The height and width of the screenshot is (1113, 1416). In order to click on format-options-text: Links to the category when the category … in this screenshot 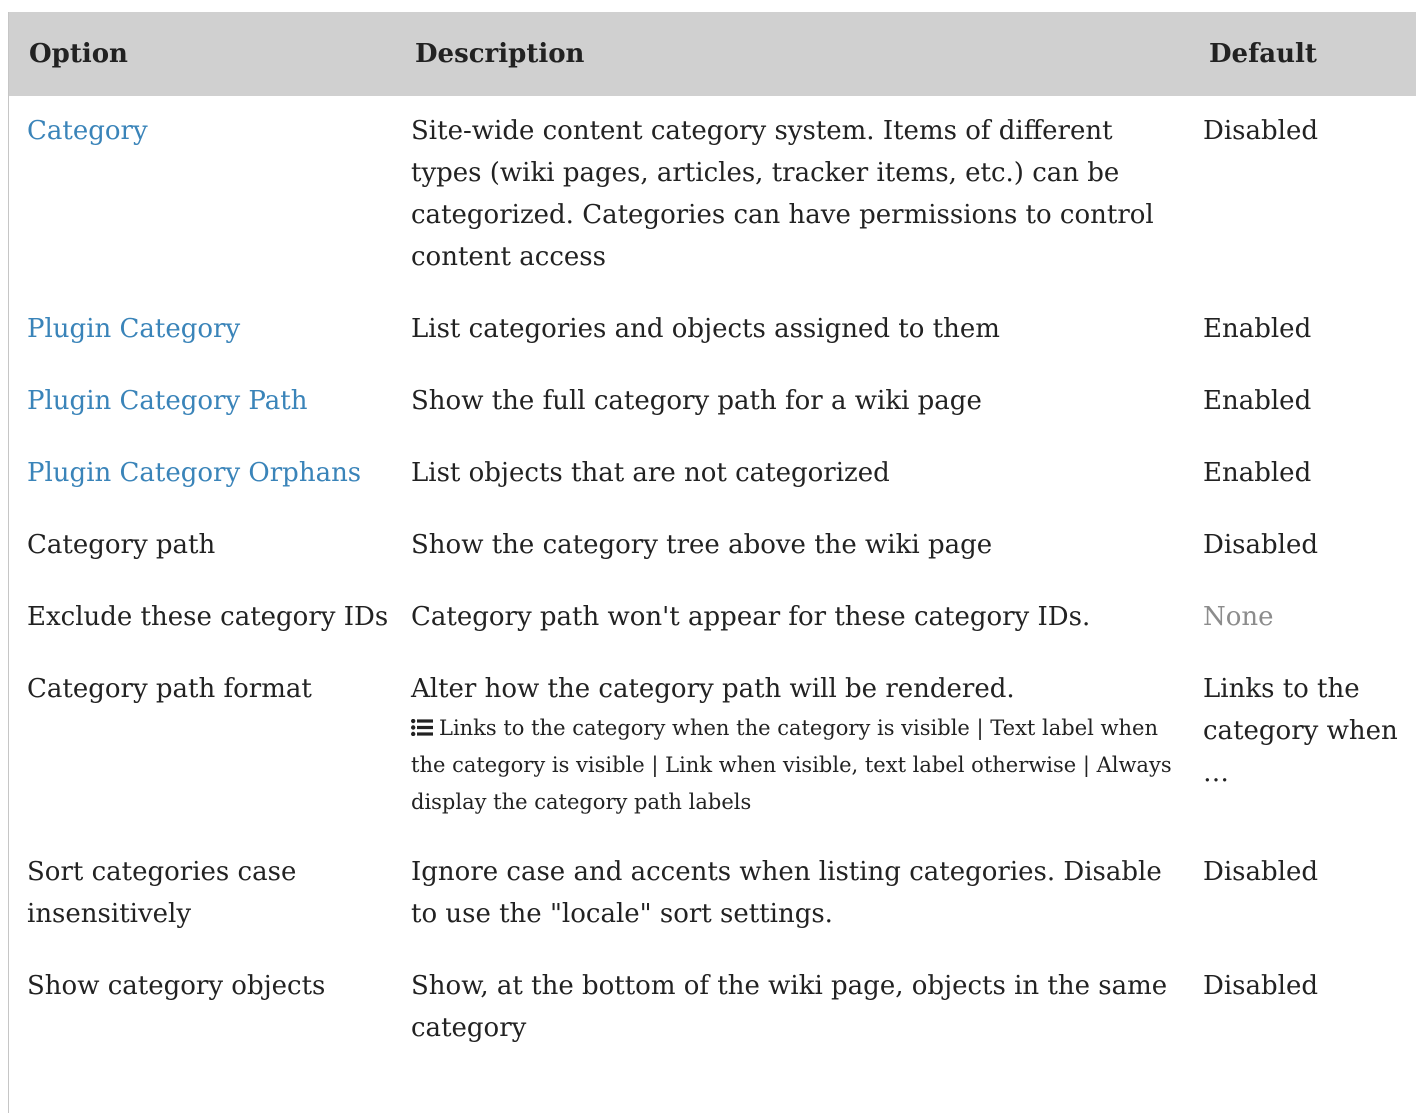, I will do `click(791, 765)`.